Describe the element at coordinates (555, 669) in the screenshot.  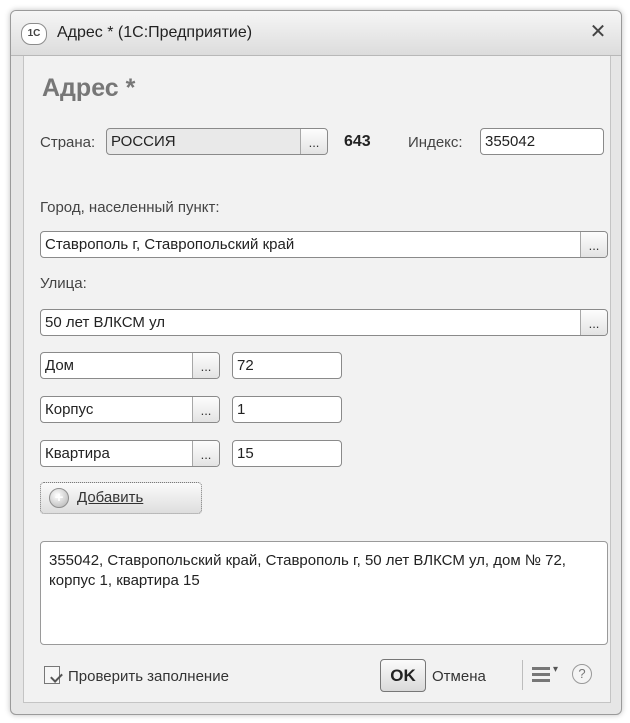
I see `chevron-down-icon: ▾` at that location.